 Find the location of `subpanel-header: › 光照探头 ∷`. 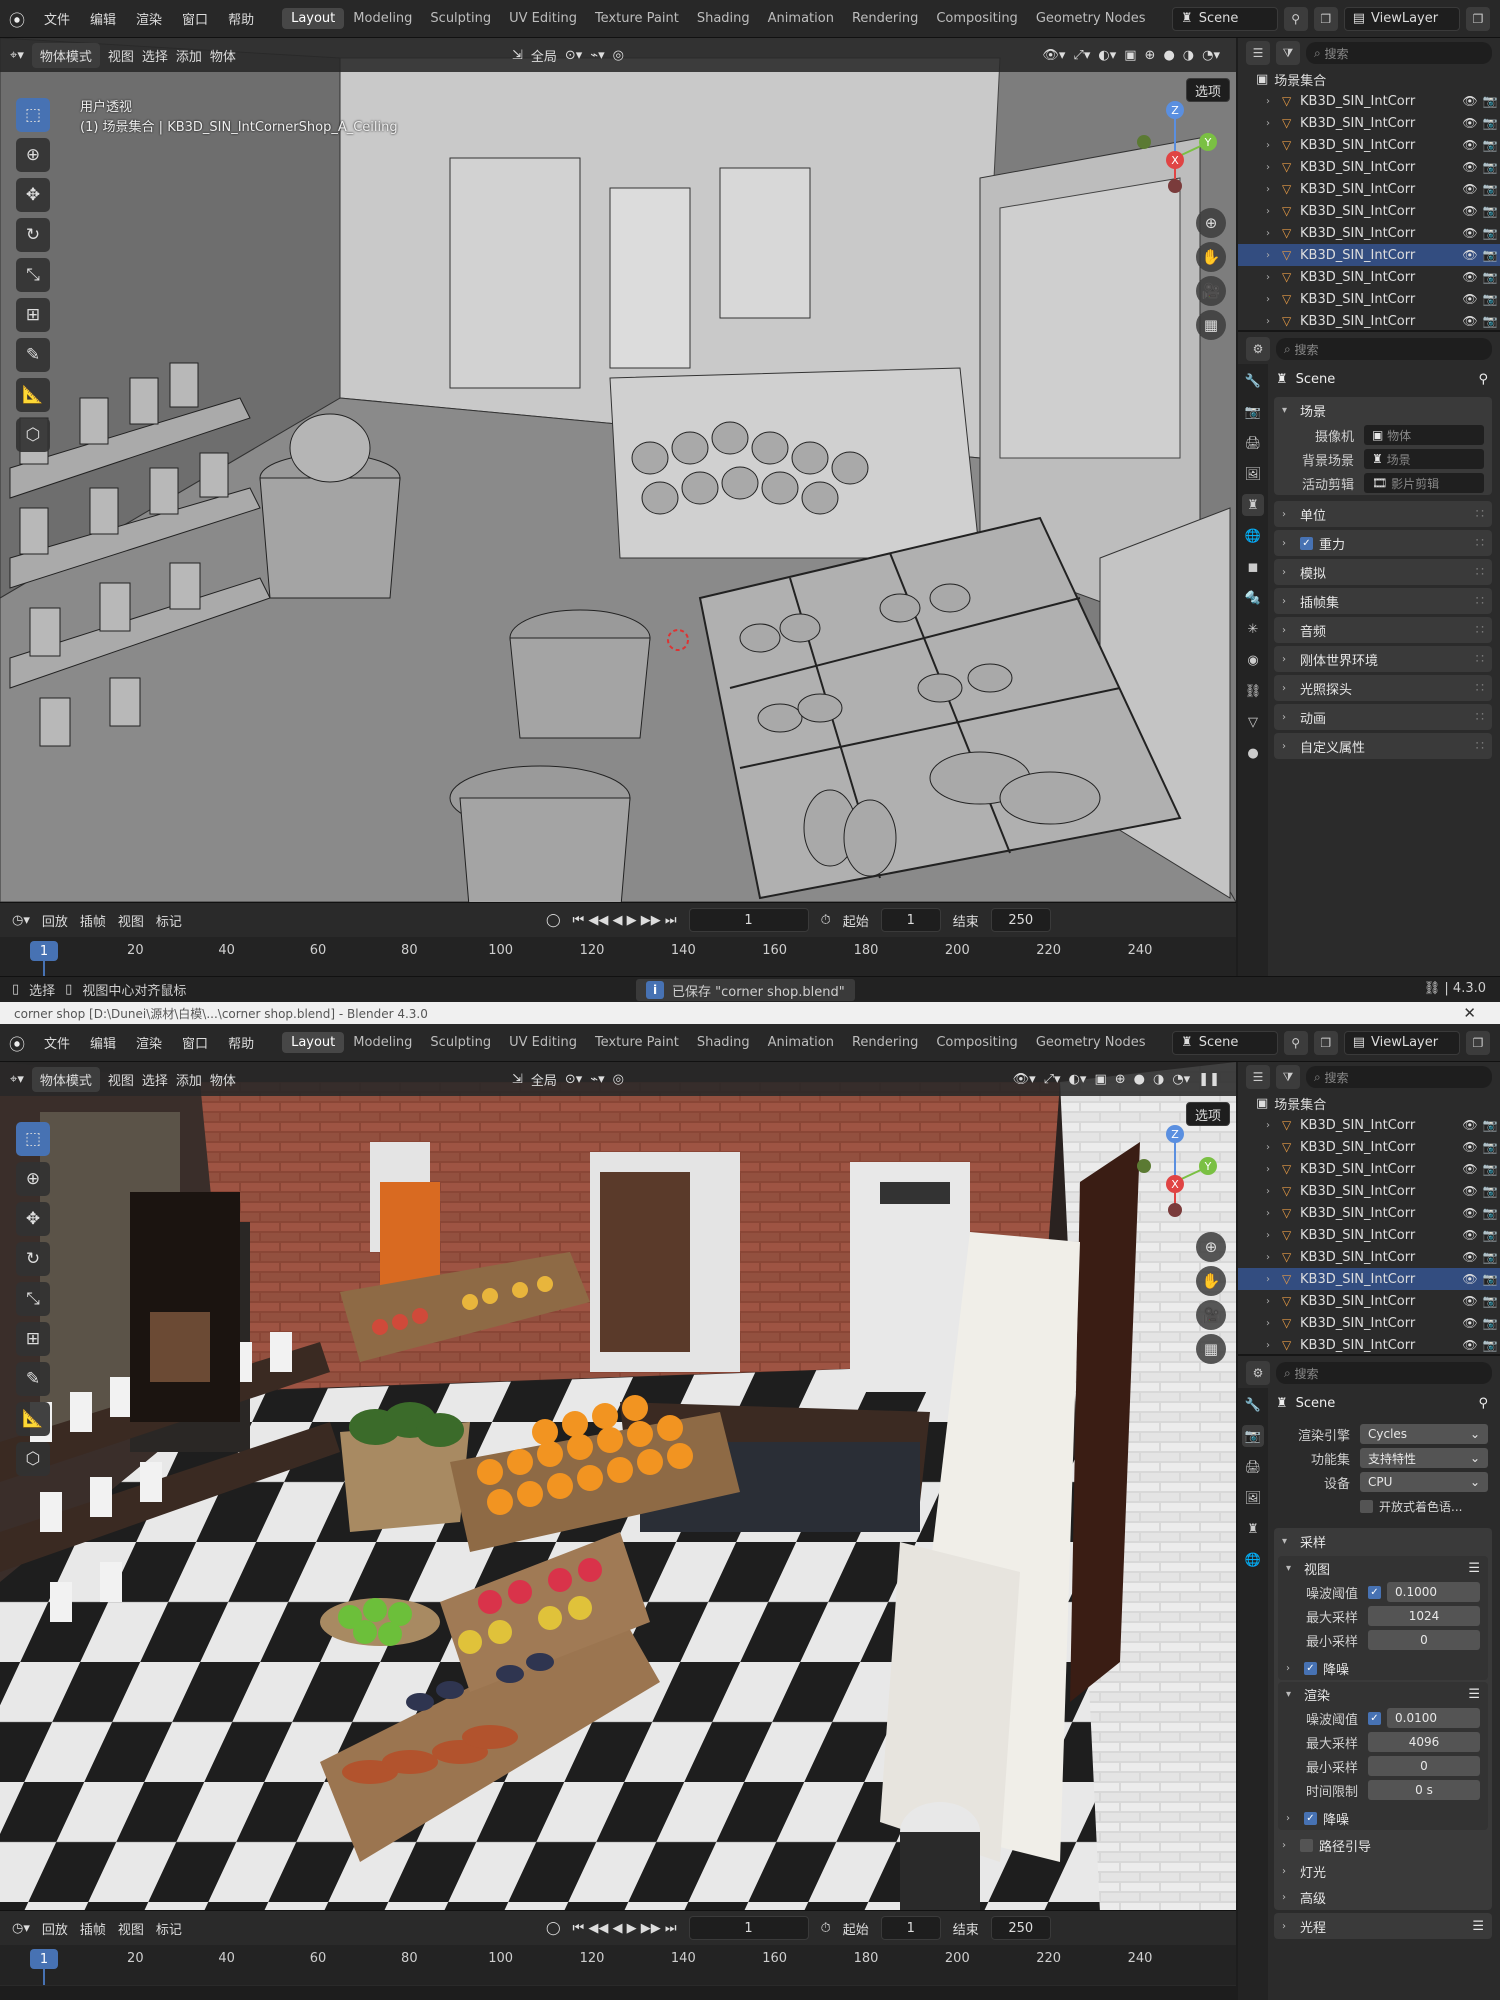

subpanel-header: › 光照探头 ∷ is located at coordinates (1383, 688).